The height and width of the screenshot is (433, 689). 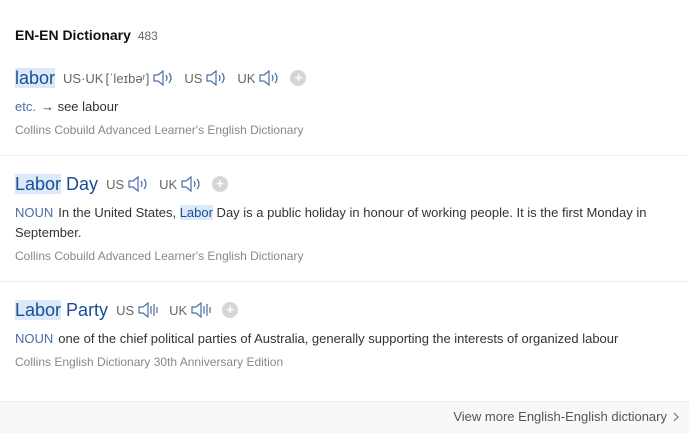 What do you see at coordinates (119, 212) in the screenshot?
I see `definition-text: In the United States,` at bounding box center [119, 212].